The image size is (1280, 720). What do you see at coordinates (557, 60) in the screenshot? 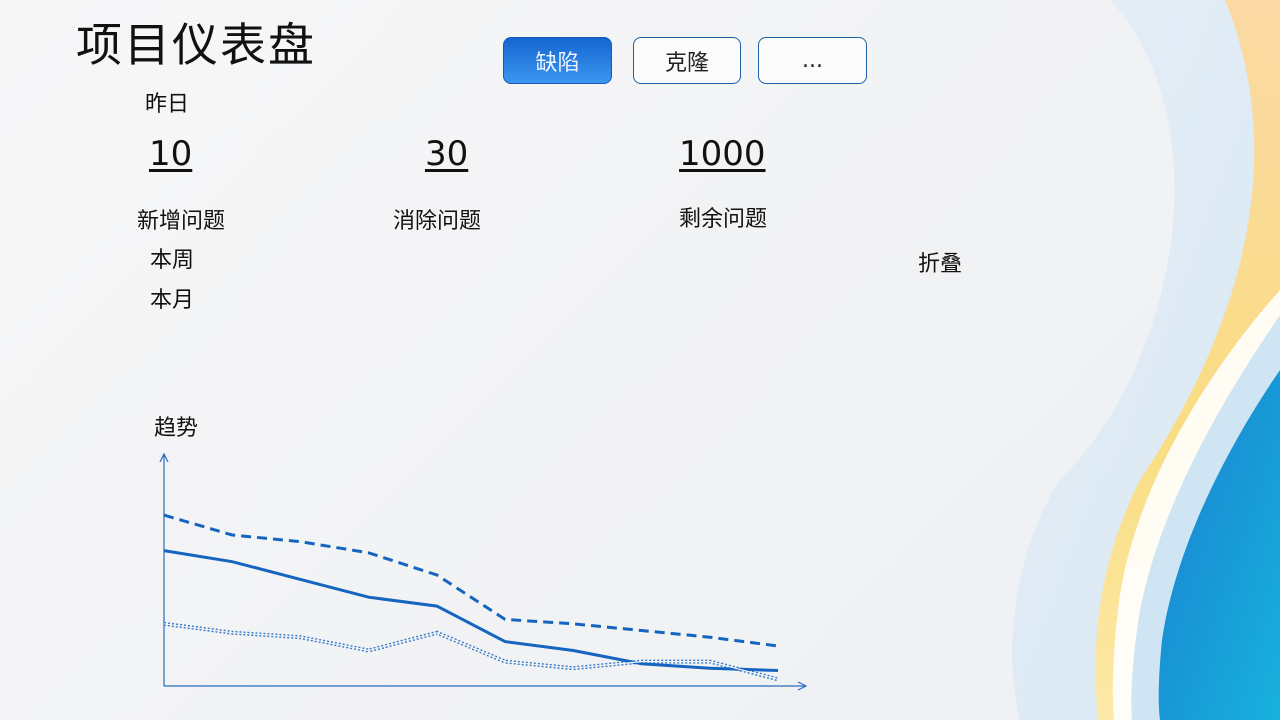
I see `tab-defect: 缺陷` at bounding box center [557, 60].